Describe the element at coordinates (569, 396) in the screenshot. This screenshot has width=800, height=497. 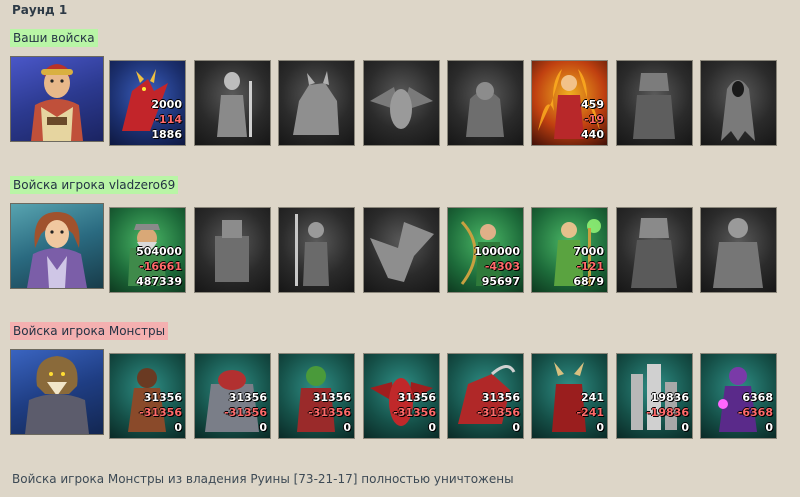
I see `unit-slot: 241 -241 0` at that location.